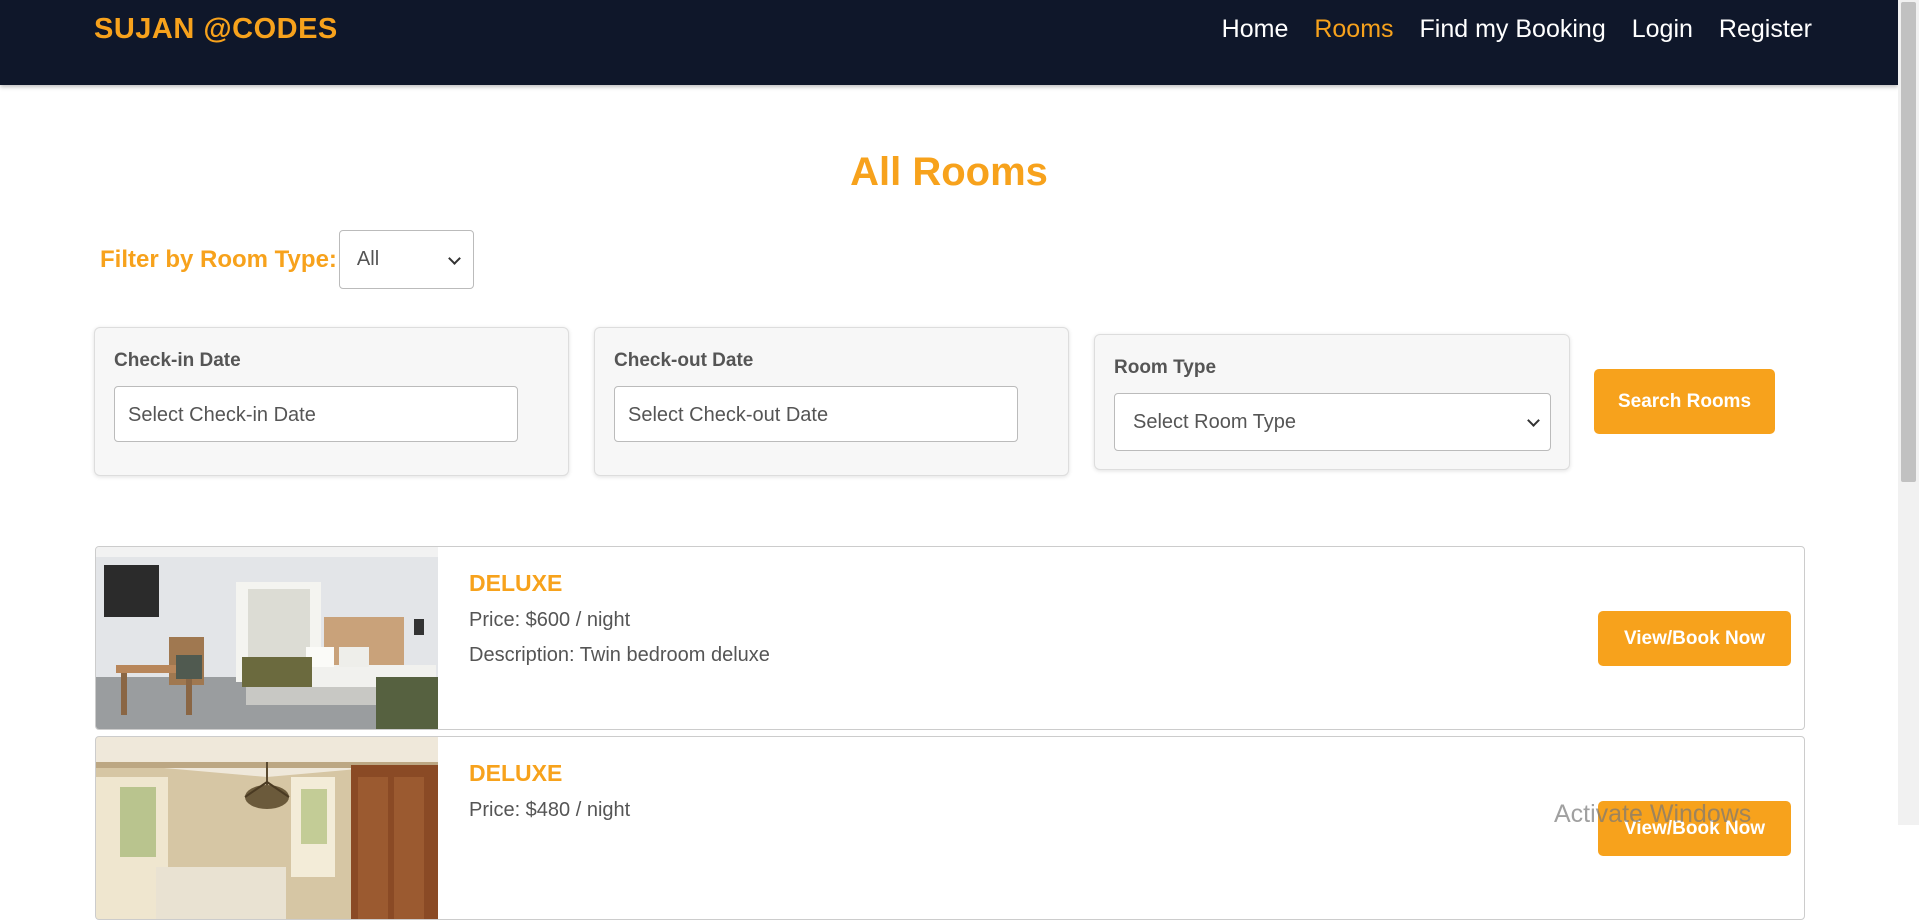 Image resolution: width=1919 pixels, height=920 pixels. Describe the element at coordinates (1215, 422) in the screenshot. I see `room-type-select-value: Select Room Type` at that location.